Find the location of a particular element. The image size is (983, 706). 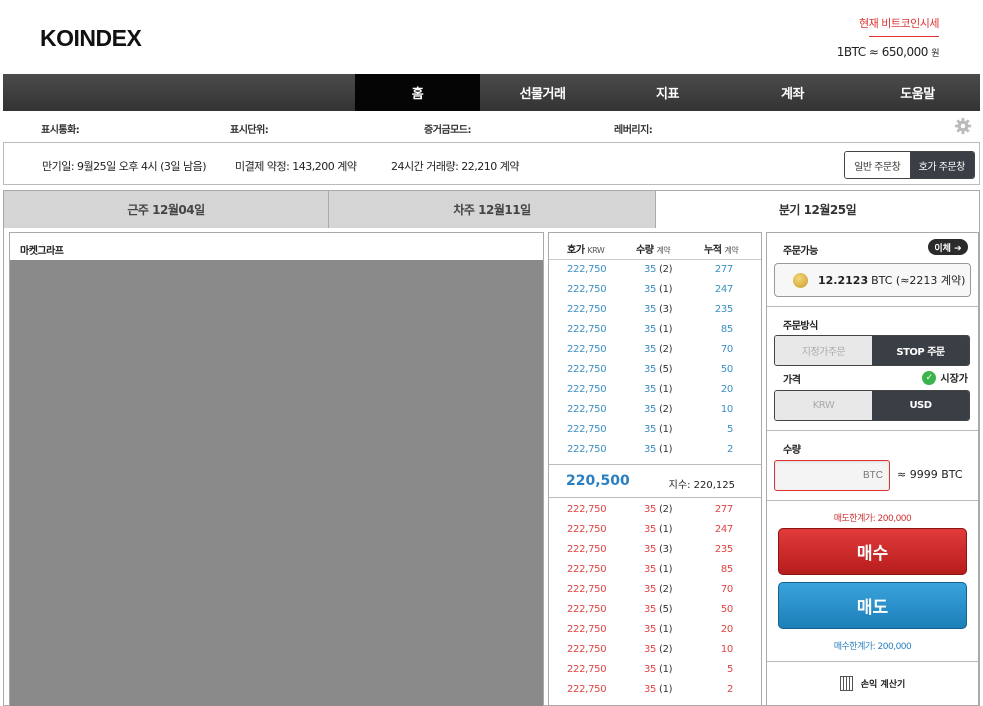

logo: KOINDEX is located at coordinates (91, 38).